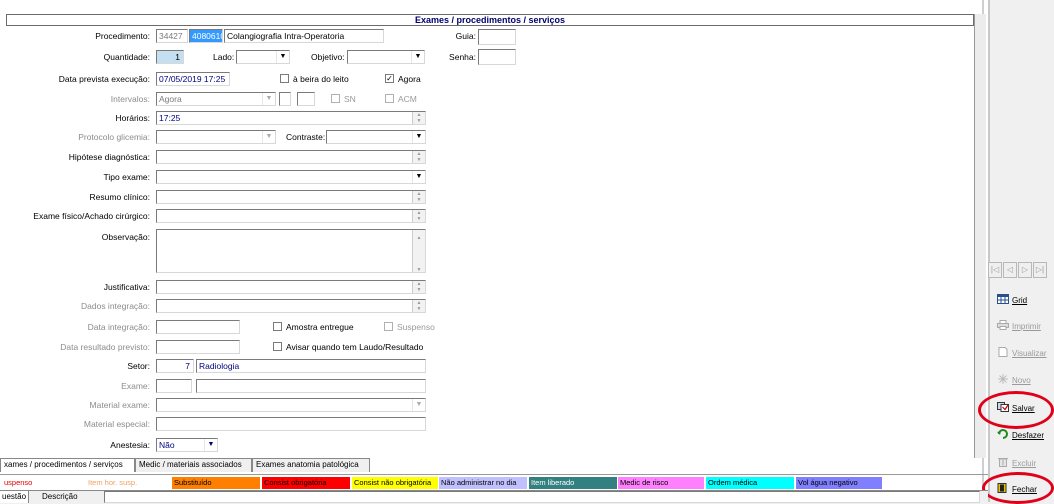 The width and height of the screenshot is (1054, 504). I want to click on checkmark-icon: ✓, so click(389, 78).